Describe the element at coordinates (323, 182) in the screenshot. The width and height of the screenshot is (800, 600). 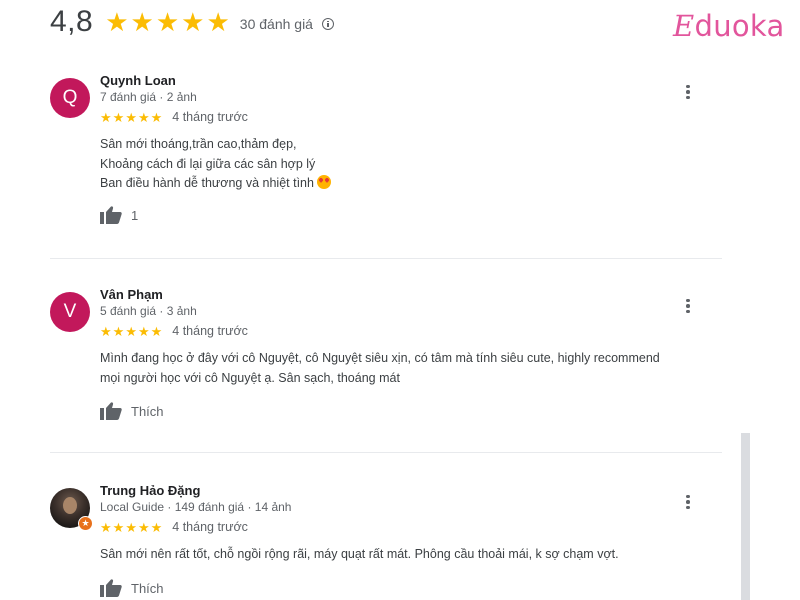
I see `heart-eyes-emoji-icon` at that location.